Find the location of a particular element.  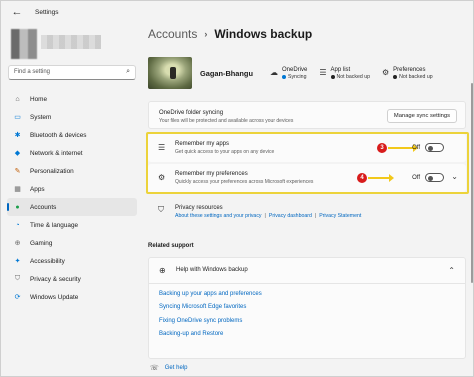

stat-status-text: Syncing is located at coordinates (297, 76).